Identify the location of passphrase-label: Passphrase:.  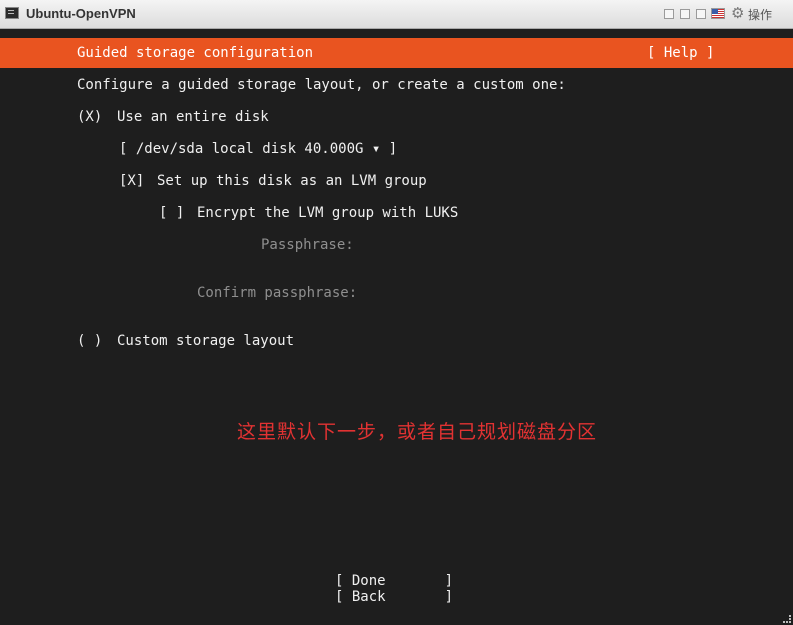
(307, 245).